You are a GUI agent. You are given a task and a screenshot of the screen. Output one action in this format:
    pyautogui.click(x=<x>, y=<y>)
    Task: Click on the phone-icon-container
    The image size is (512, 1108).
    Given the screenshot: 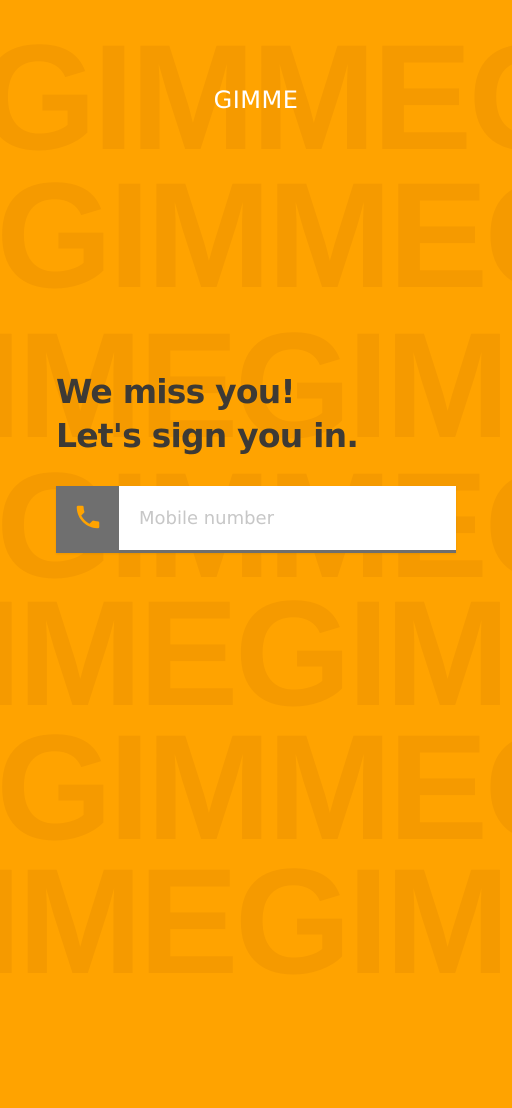 What is the action you would take?
    pyautogui.click(x=87, y=519)
    